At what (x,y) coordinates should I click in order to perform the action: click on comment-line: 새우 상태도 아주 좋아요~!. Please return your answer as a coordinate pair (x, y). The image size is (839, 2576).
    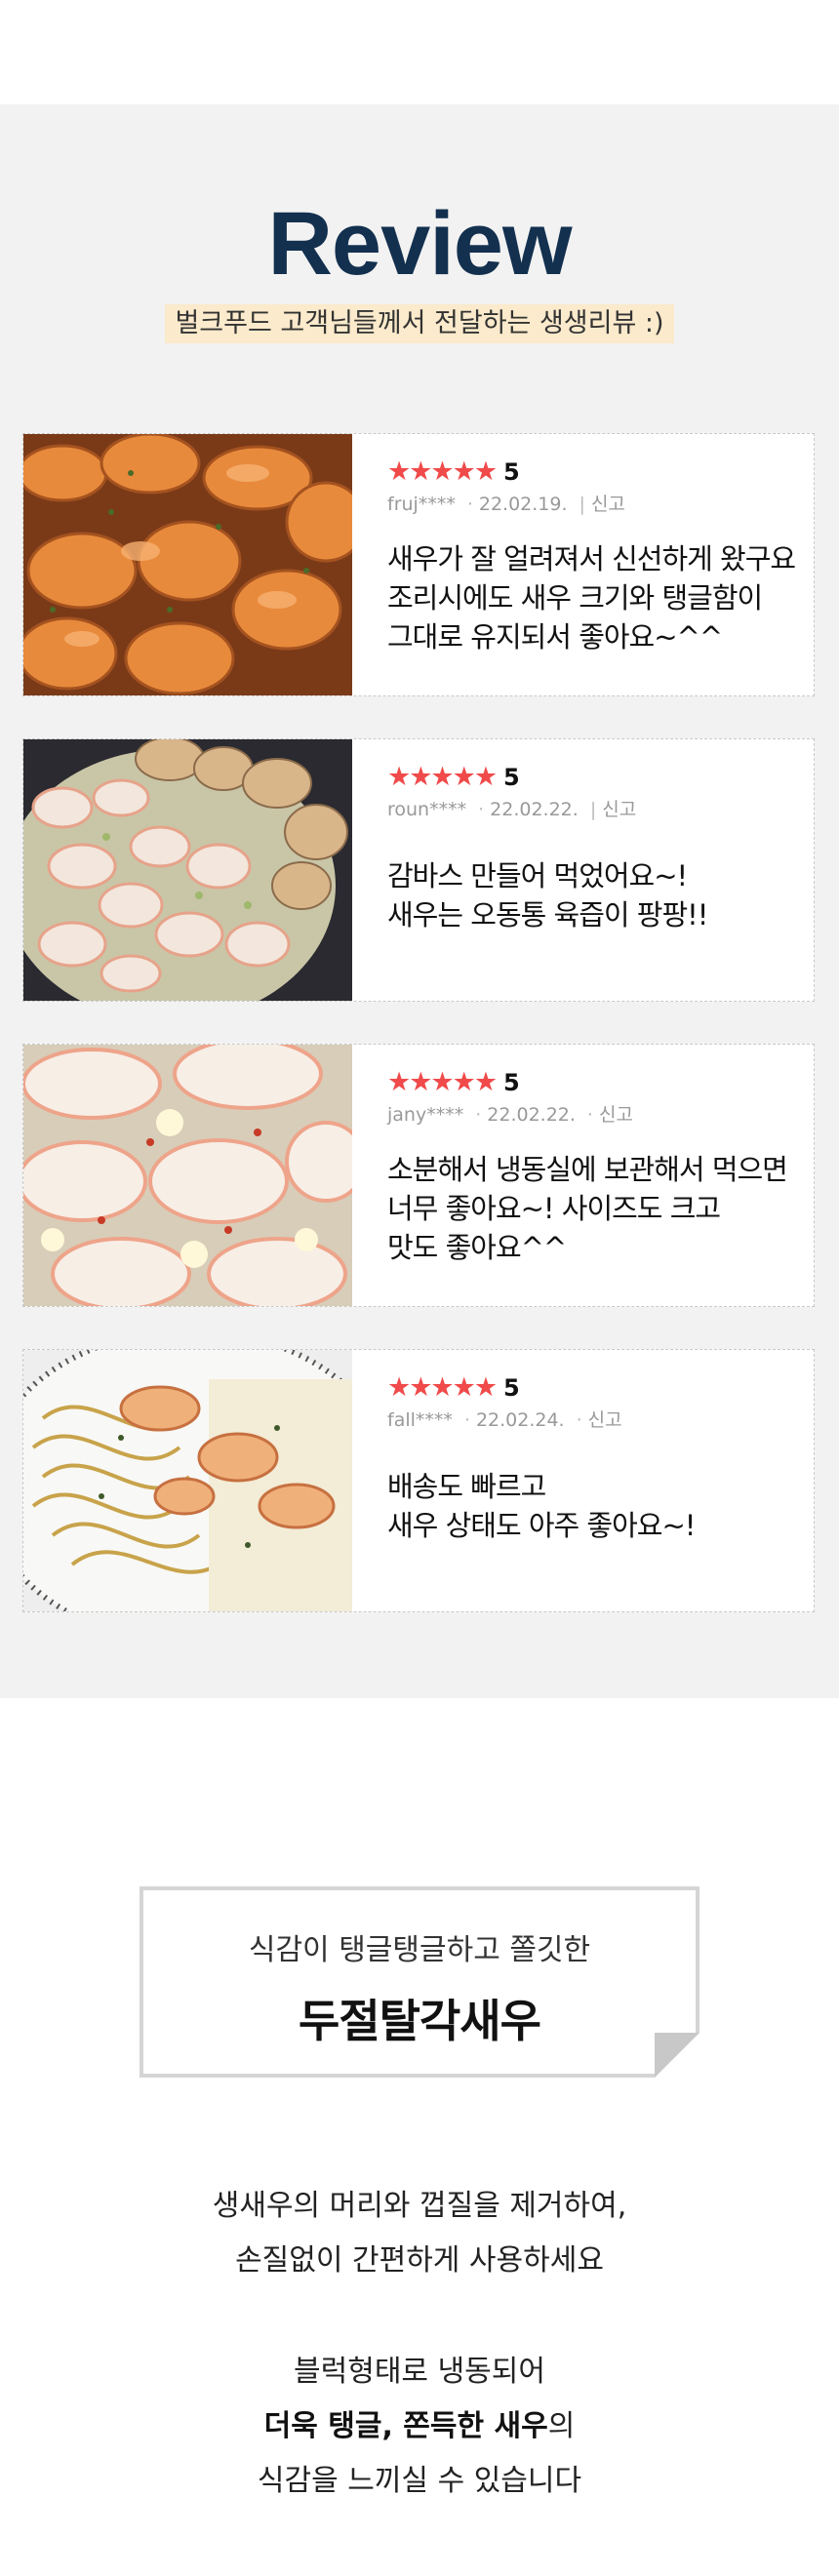
    Looking at the image, I should click on (541, 1525).